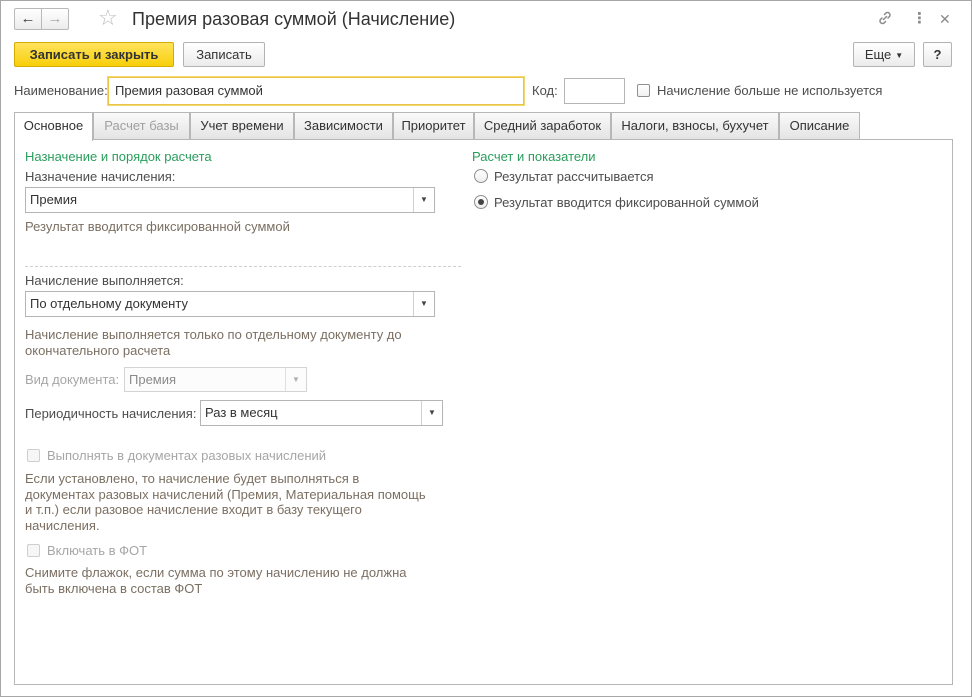 The width and height of the screenshot is (972, 697). I want to click on tab-taxes: Налоги, взносы, бухучет, so click(695, 125).